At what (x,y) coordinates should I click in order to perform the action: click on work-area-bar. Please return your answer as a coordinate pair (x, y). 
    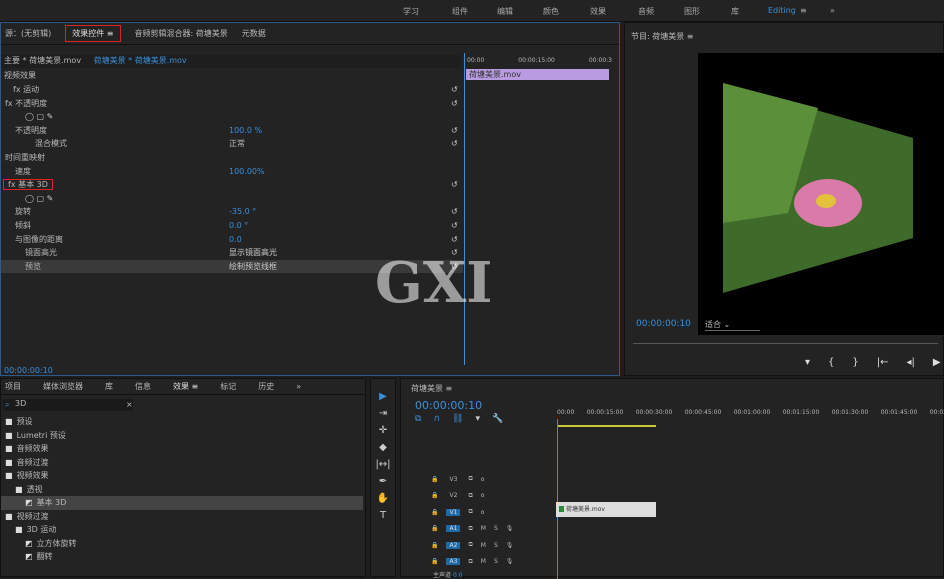
    Looking at the image, I should click on (607, 426).